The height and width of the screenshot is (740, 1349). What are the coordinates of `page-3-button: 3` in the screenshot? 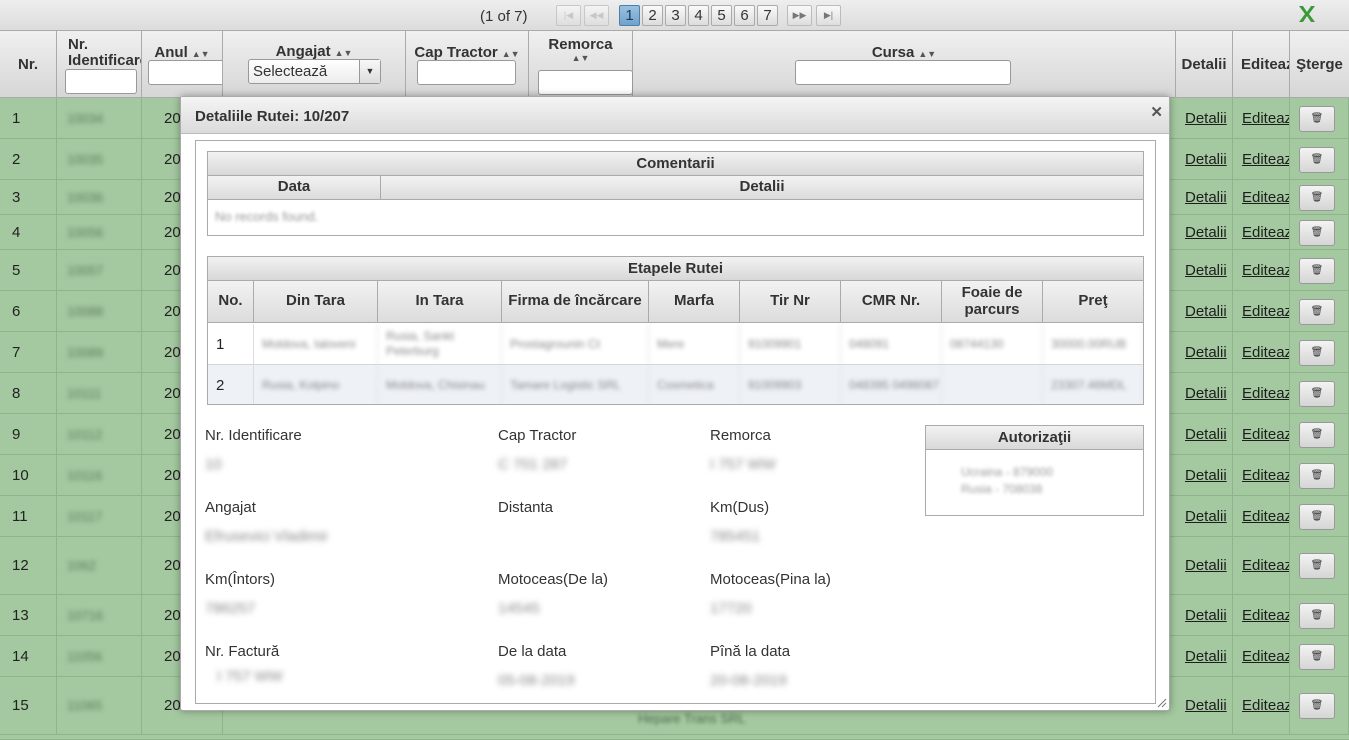 It's located at (675, 15).